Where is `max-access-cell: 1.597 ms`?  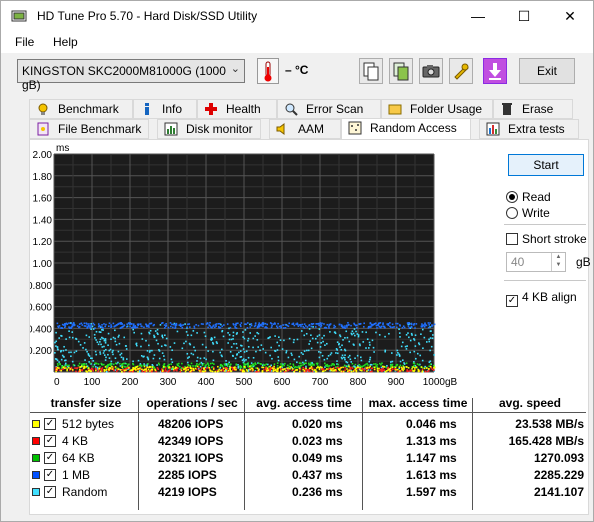 max-access-cell: 1.597 ms is located at coordinates (431, 492).